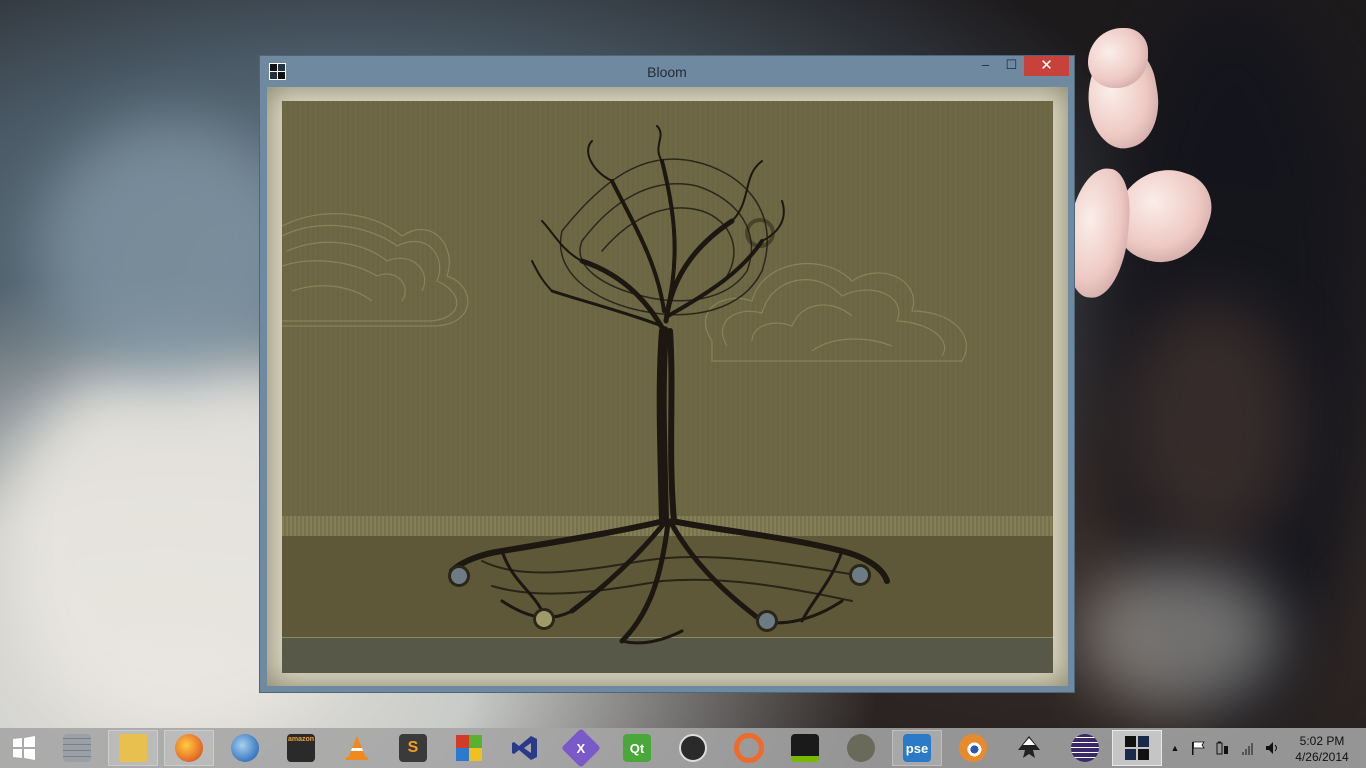  Describe the element at coordinates (1322, 749) in the screenshot. I see `system-clock: 5:02 PM 4/26/2014` at that location.